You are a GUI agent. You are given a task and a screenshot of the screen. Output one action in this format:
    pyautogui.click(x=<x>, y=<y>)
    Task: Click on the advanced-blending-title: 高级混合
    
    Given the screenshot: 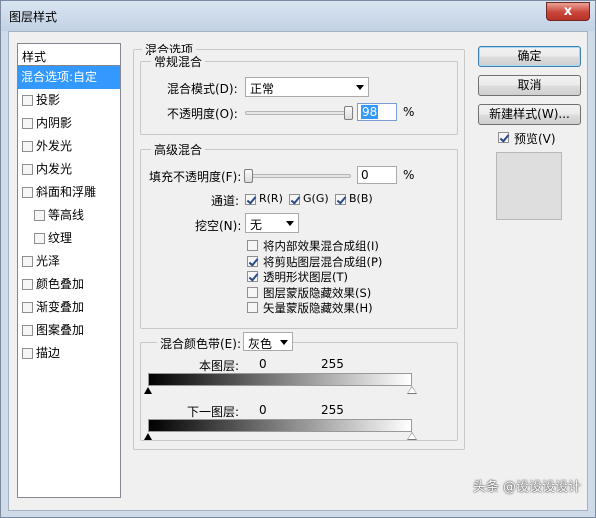 What is the action you would take?
    pyautogui.click(x=178, y=149)
    